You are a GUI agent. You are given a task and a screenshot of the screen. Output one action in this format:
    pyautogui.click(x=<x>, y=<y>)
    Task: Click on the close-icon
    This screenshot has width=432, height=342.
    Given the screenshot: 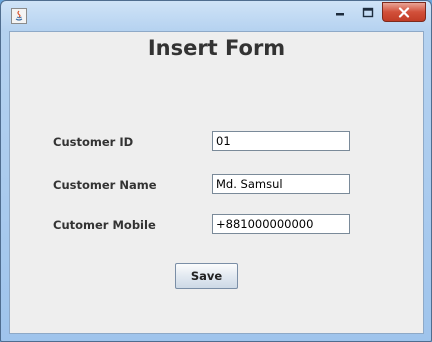 What is the action you would take?
    pyautogui.click(x=404, y=12)
    